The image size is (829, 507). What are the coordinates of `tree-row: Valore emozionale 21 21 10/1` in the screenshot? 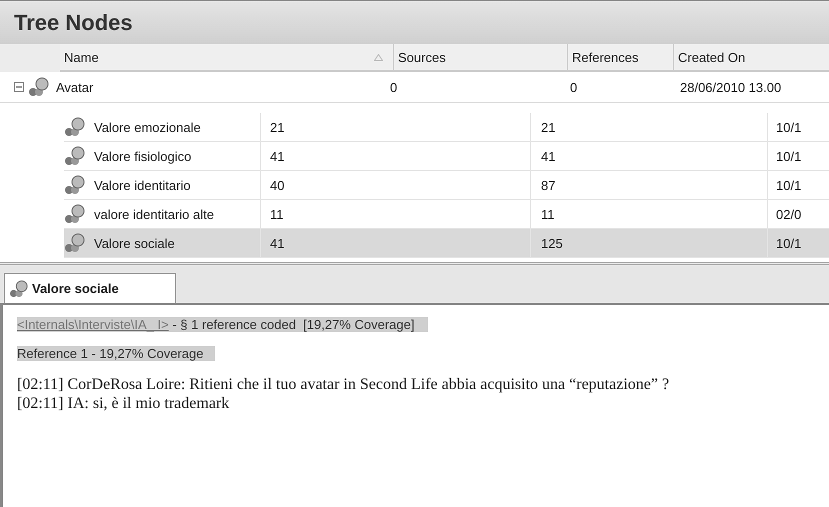 It's located at (446, 127).